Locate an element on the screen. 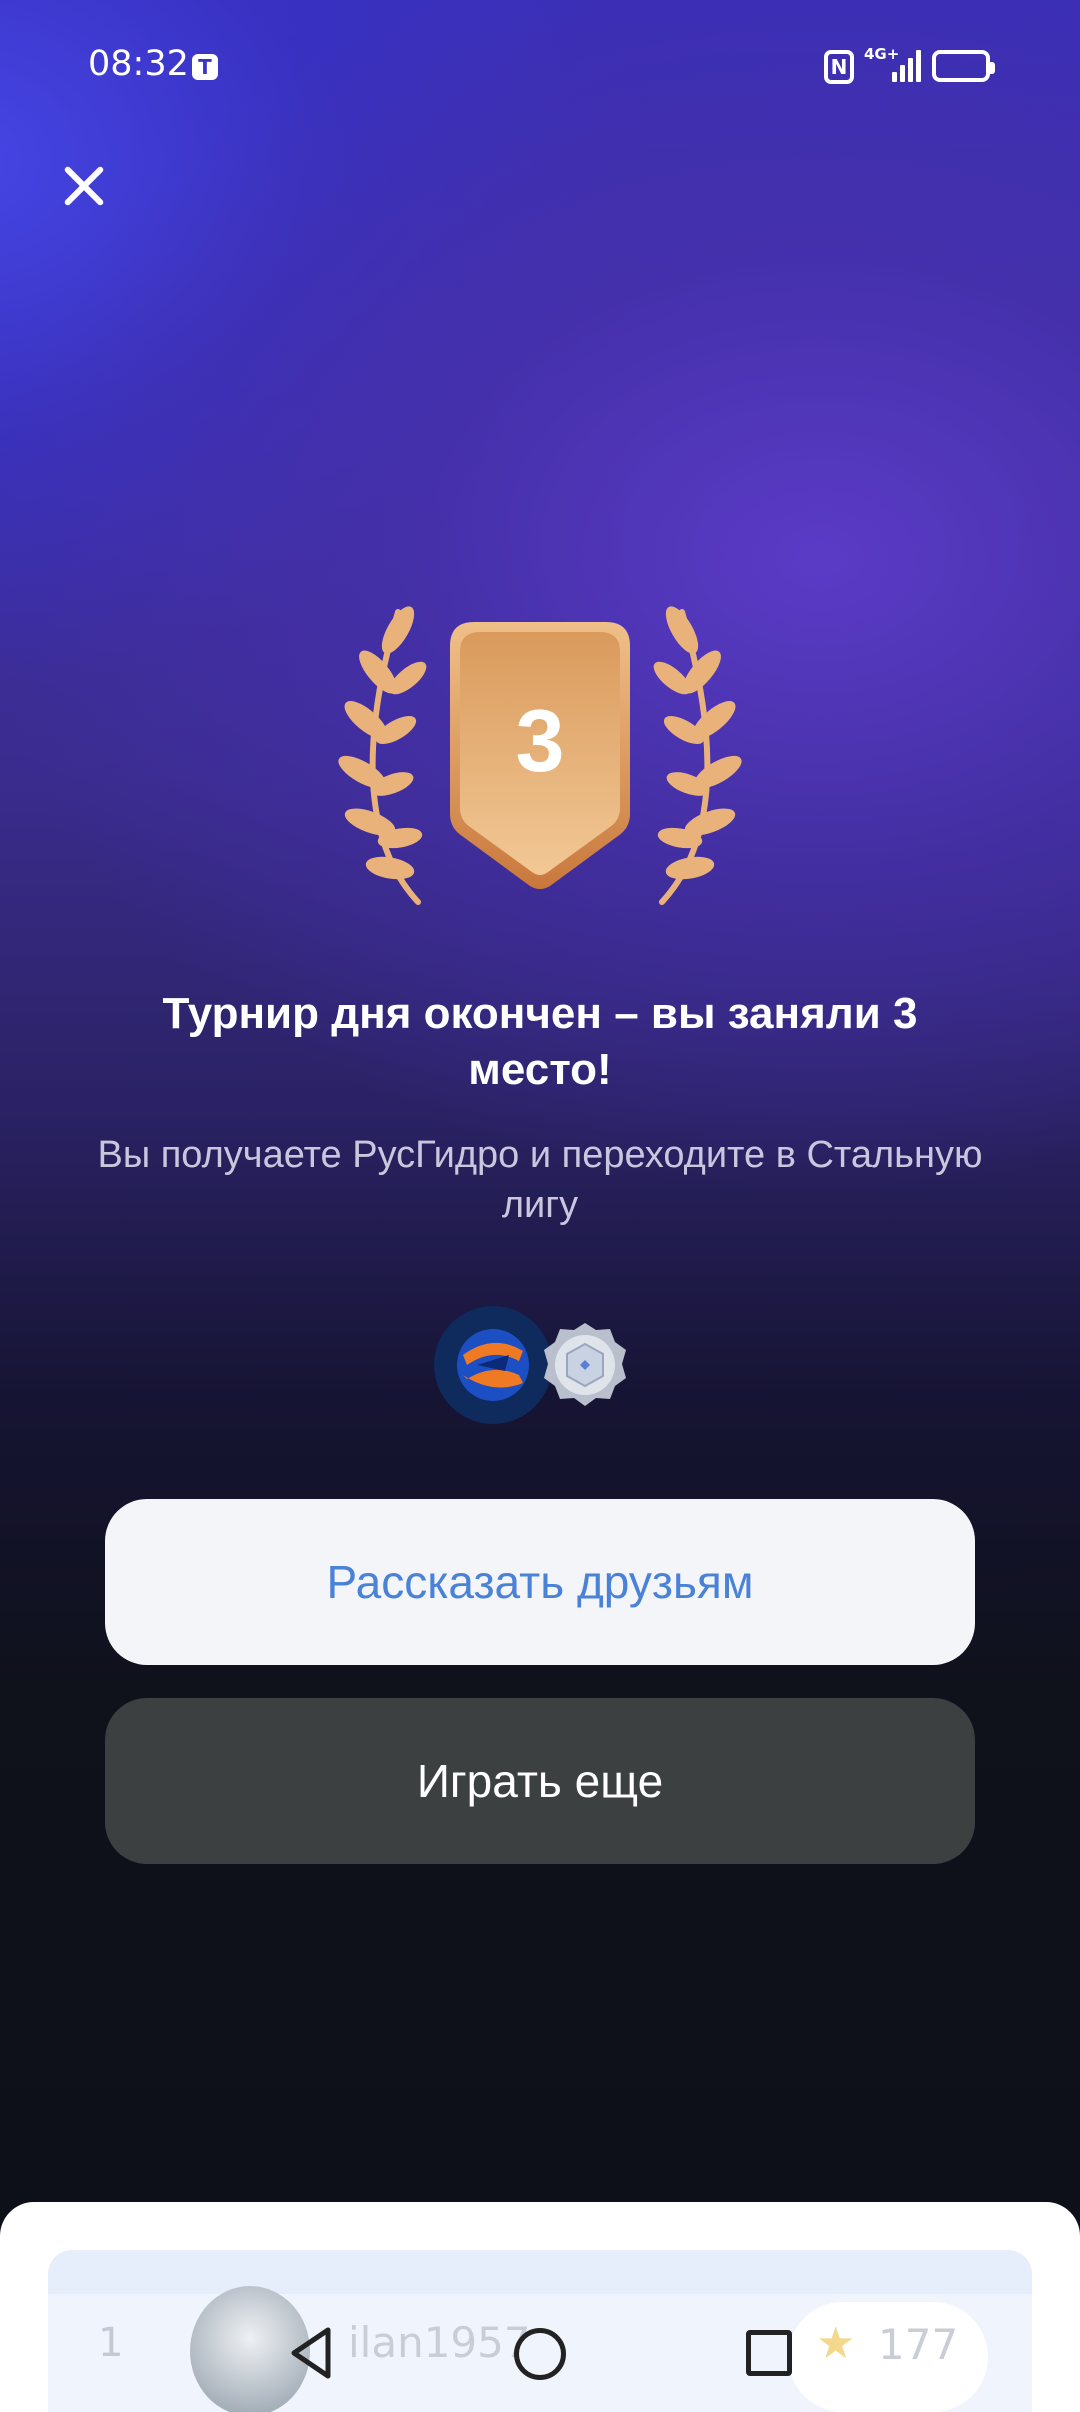 The width and height of the screenshot is (1080, 2412). battery-icon is located at coordinates (963, 66).